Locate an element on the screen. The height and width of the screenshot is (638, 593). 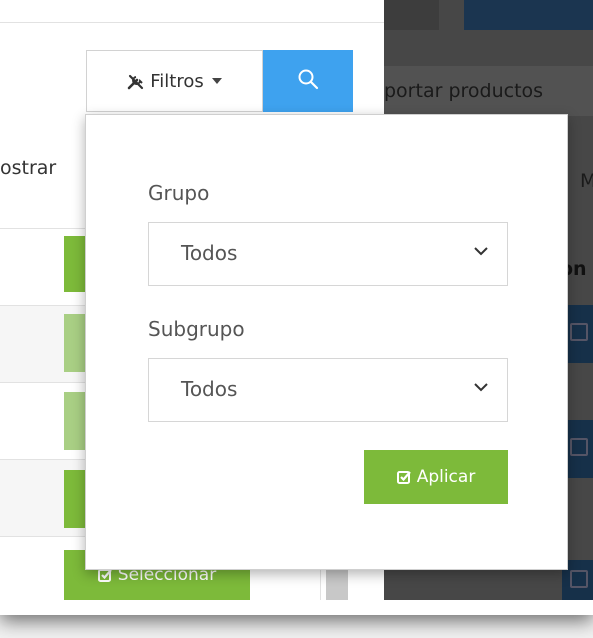
group-select: Todos is located at coordinates (328, 254).